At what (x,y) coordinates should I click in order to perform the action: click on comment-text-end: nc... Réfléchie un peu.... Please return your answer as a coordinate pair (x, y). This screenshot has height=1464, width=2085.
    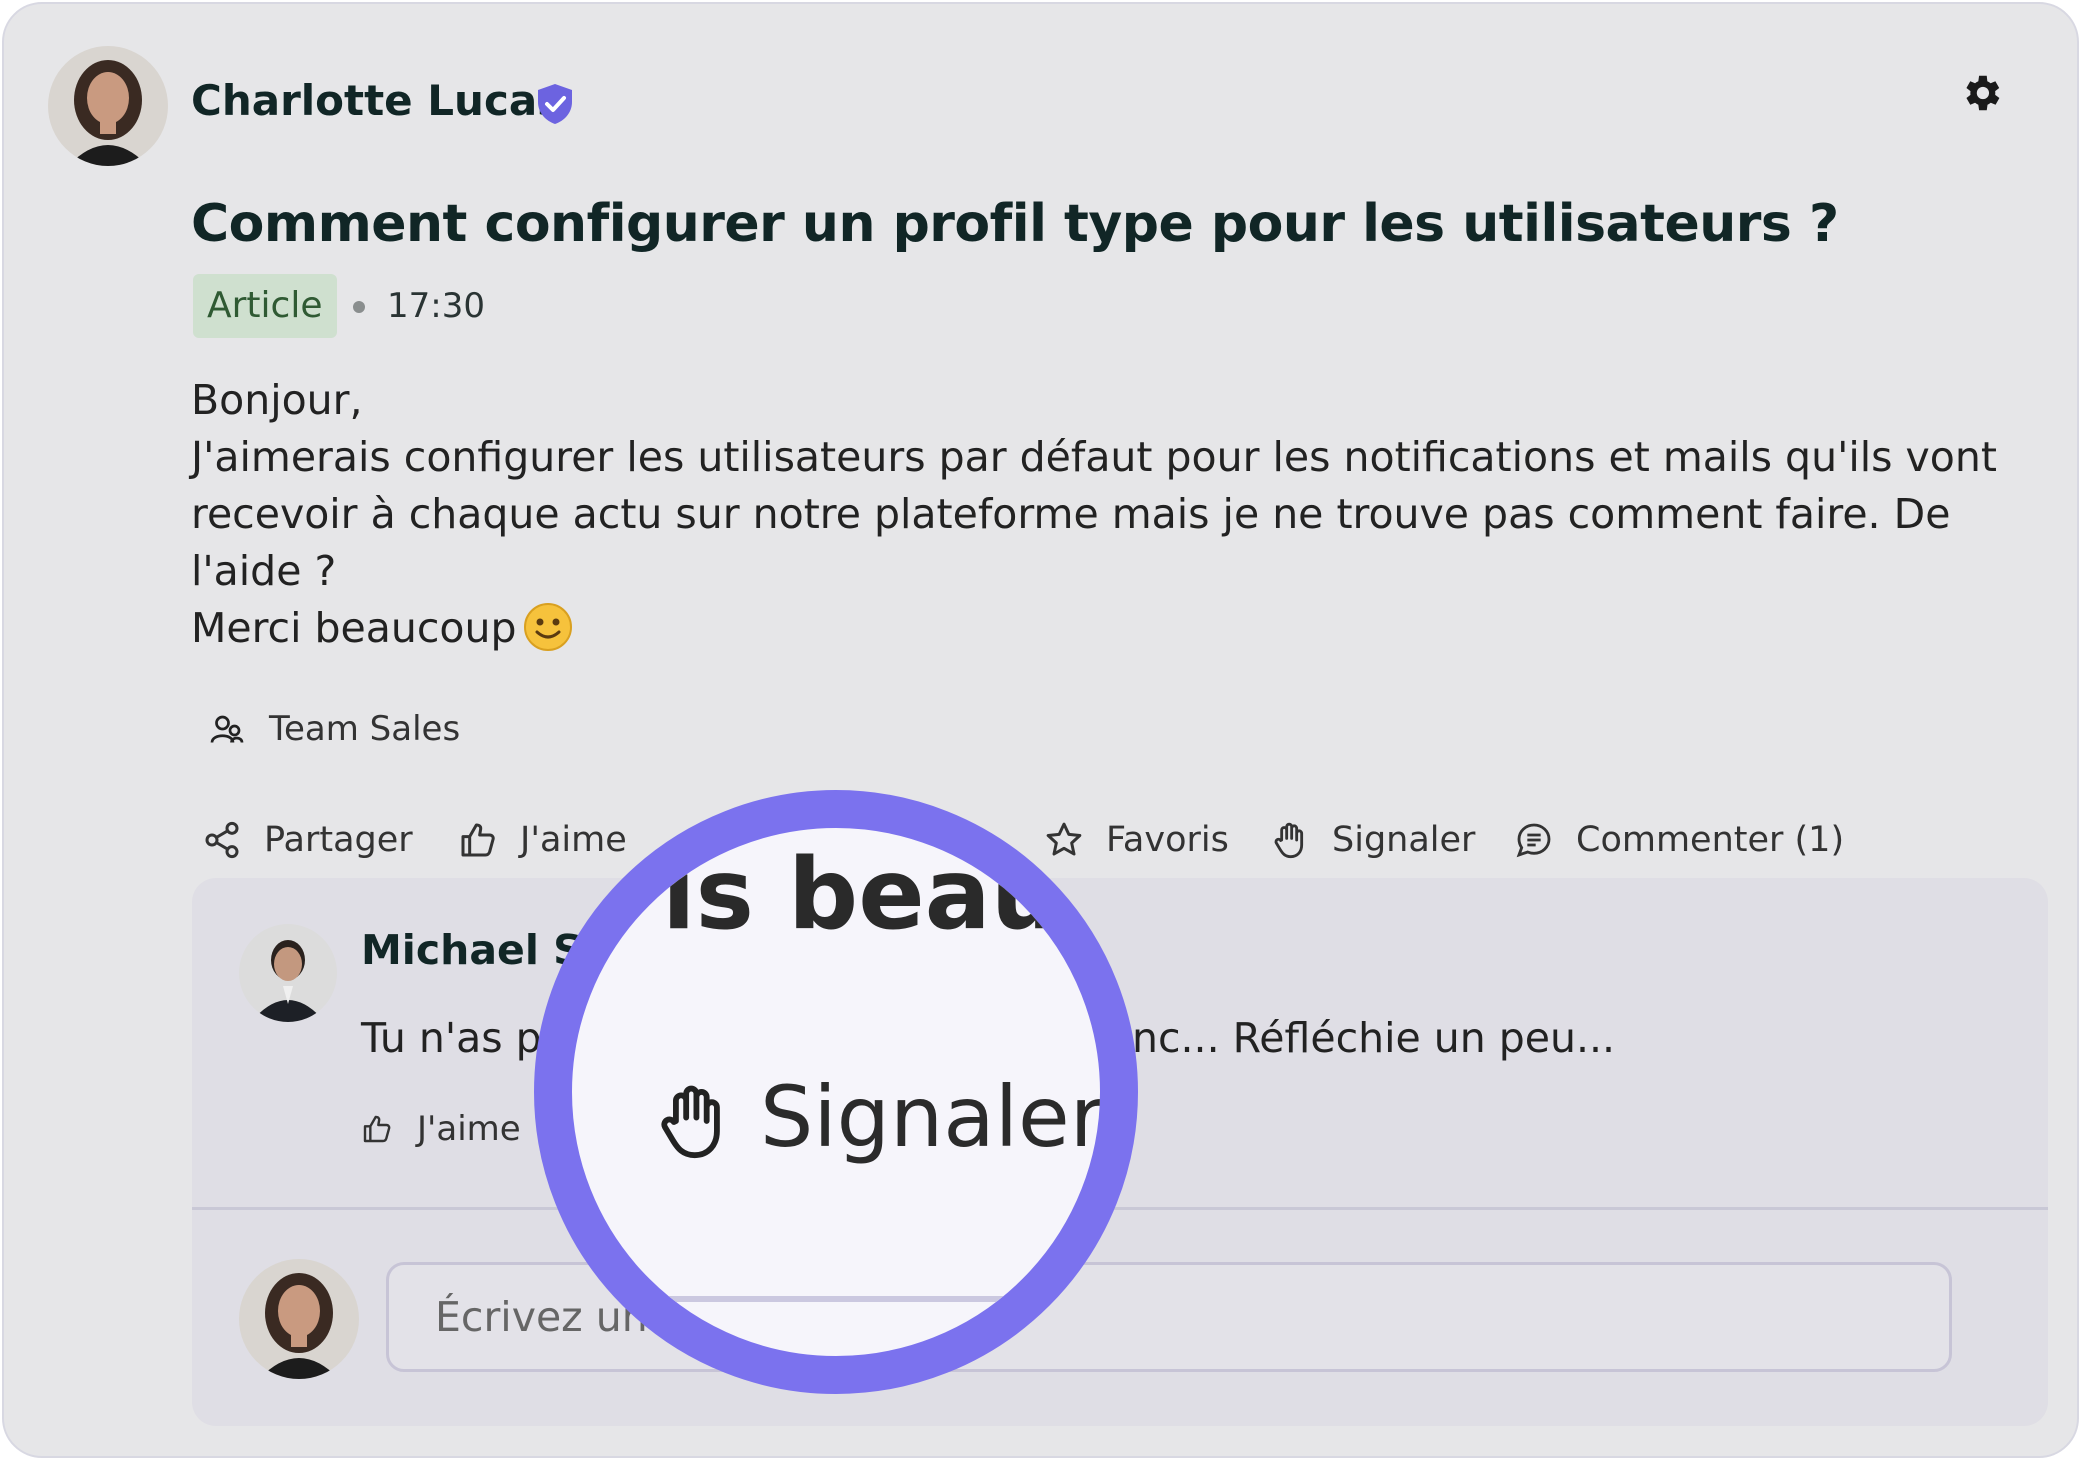
    Looking at the image, I should click on (1374, 1038).